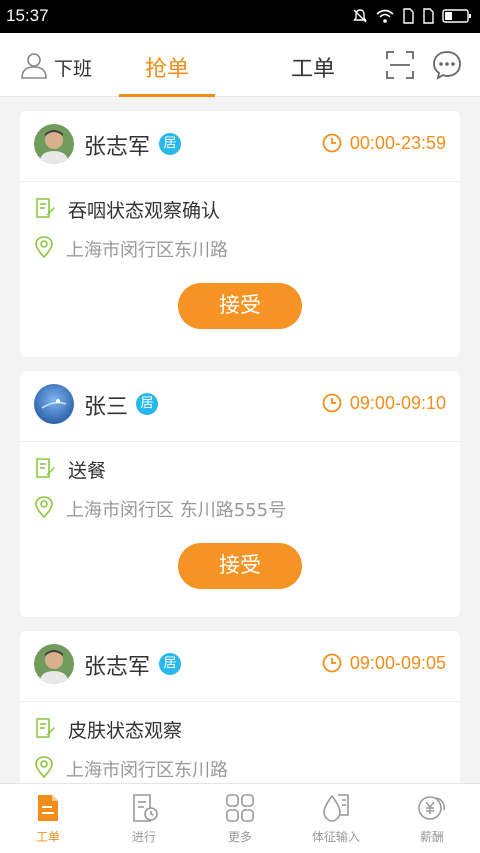 This screenshot has width=480, height=853. What do you see at coordinates (385, 18) in the screenshot?
I see `wifi-icon` at bounding box center [385, 18].